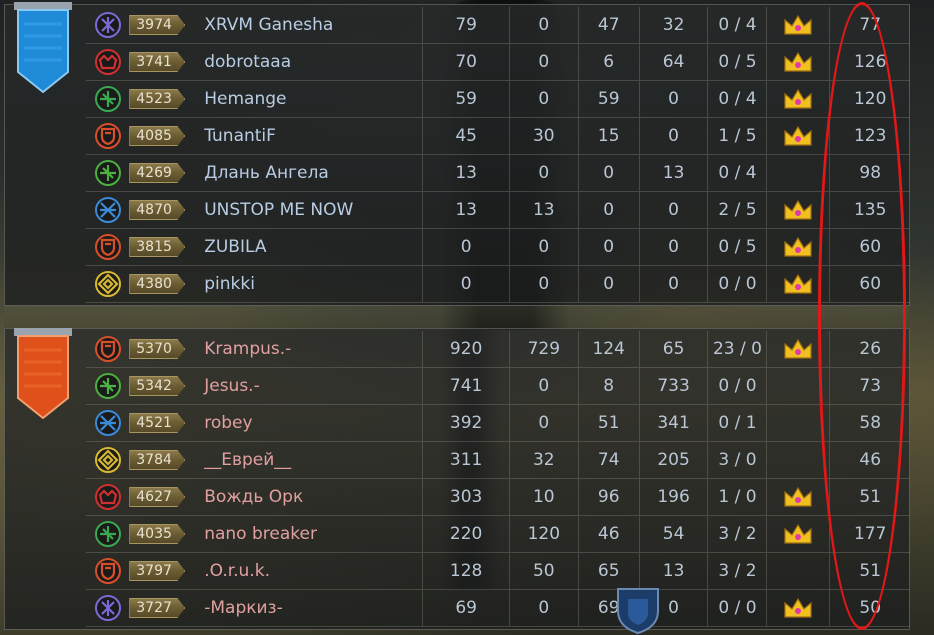 The image size is (934, 635). What do you see at coordinates (305, 99) in the screenshot?
I see `player-name: Hemange` at bounding box center [305, 99].